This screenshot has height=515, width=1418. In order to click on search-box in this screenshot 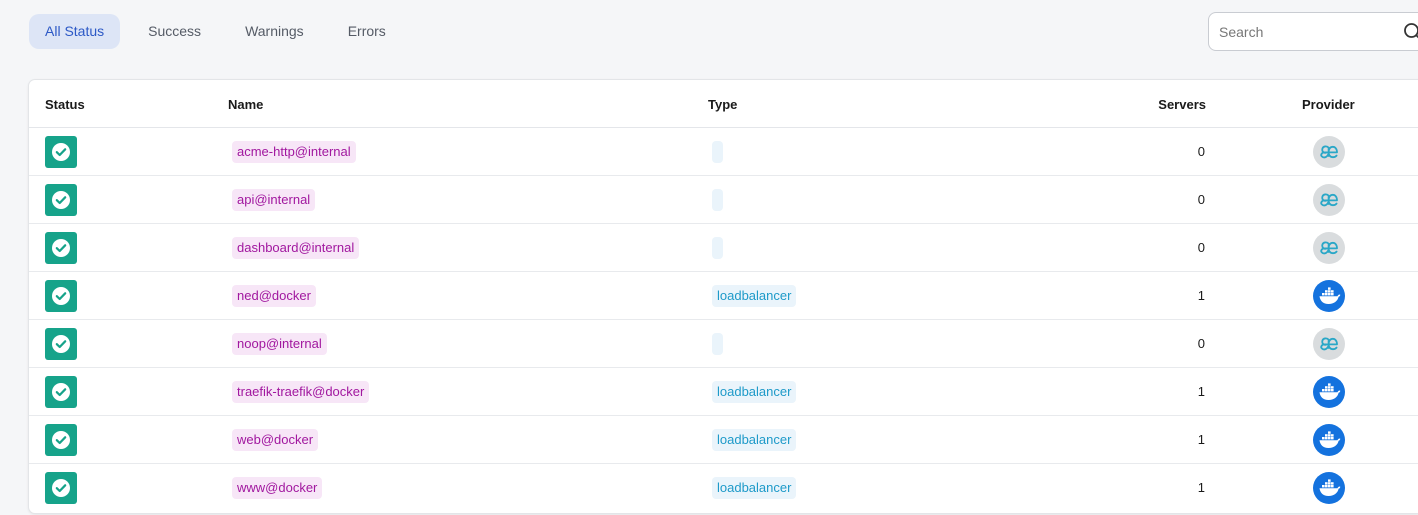, I will do `click(1313, 31)`.